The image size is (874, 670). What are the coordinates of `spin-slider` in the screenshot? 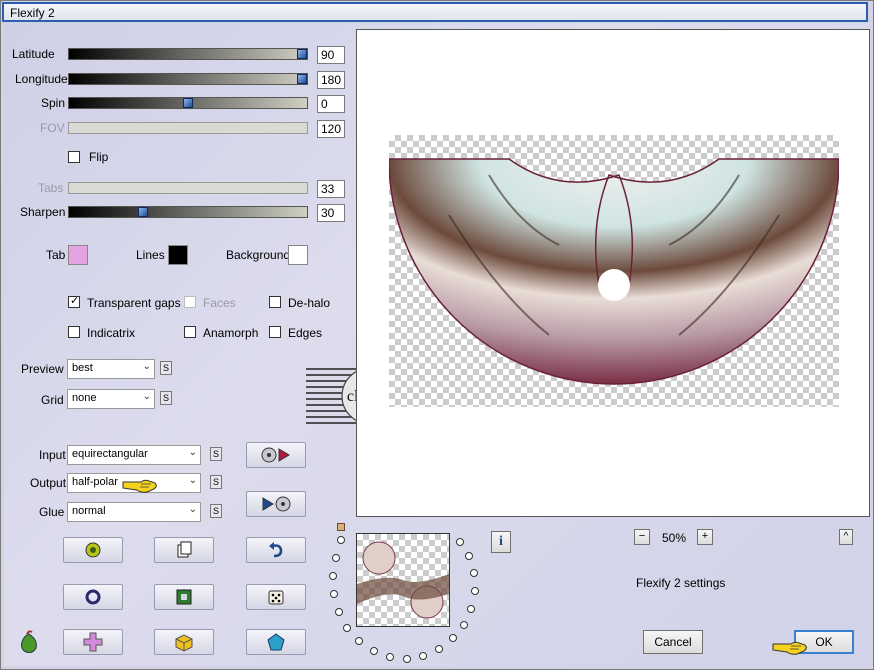 It's located at (188, 103).